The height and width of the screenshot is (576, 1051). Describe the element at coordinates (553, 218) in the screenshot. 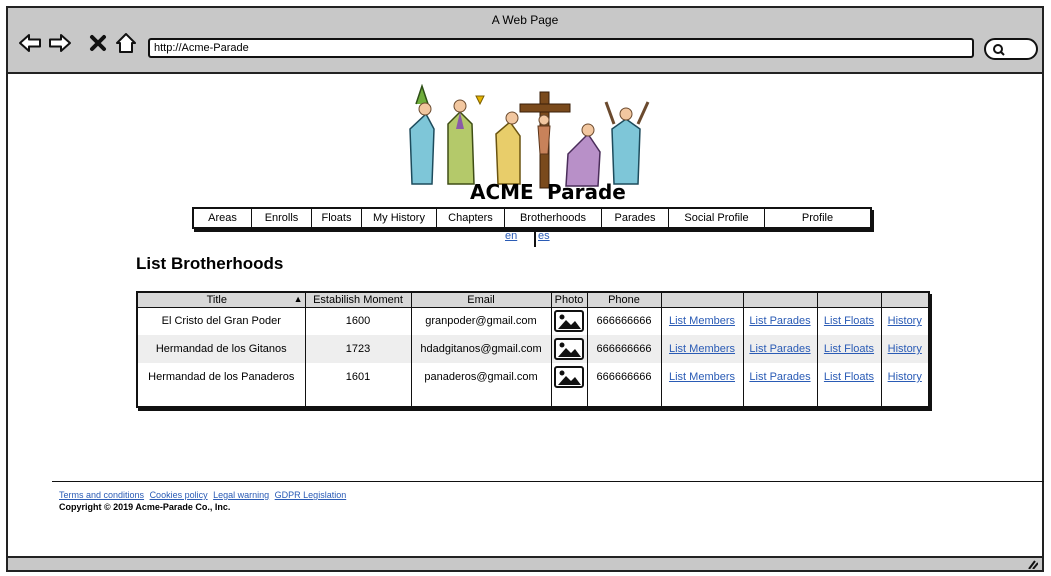

I see `menu-item-brotherhoods: Brotherhoods` at that location.